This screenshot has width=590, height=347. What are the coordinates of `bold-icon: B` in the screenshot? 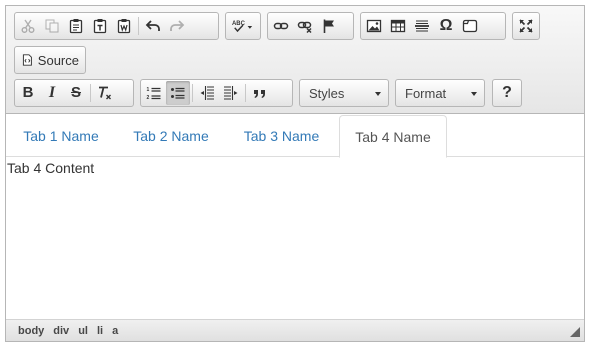 It's located at (28, 93).